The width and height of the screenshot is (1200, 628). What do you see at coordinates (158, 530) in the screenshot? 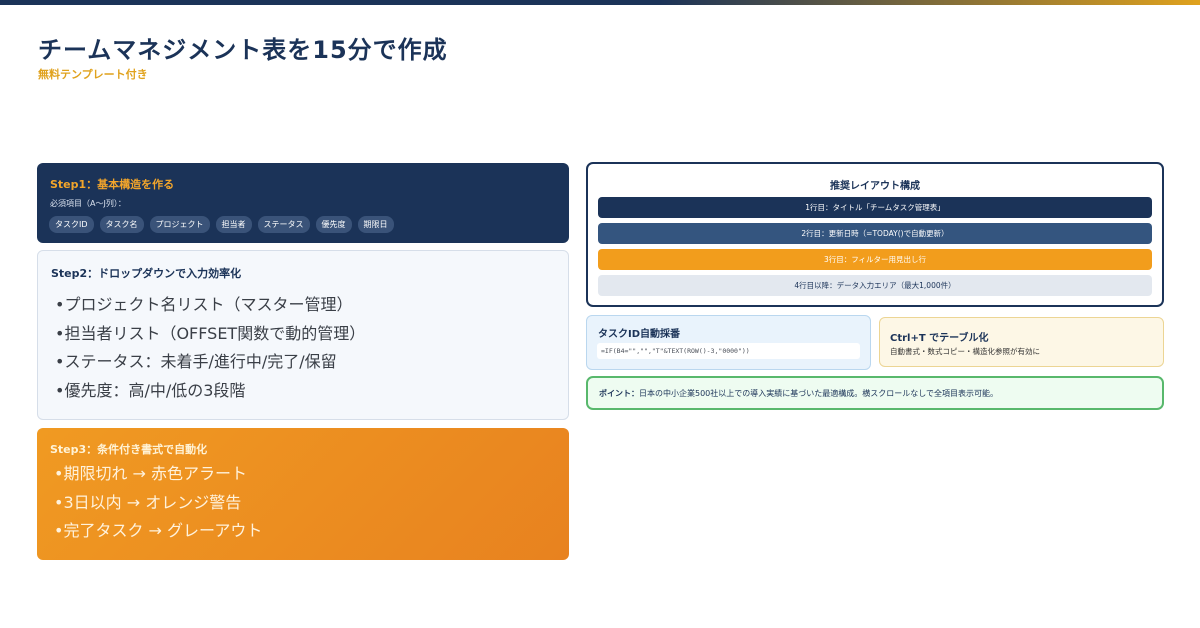
I see `list-item: •完了タスク → グレーアウト` at bounding box center [158, 530].